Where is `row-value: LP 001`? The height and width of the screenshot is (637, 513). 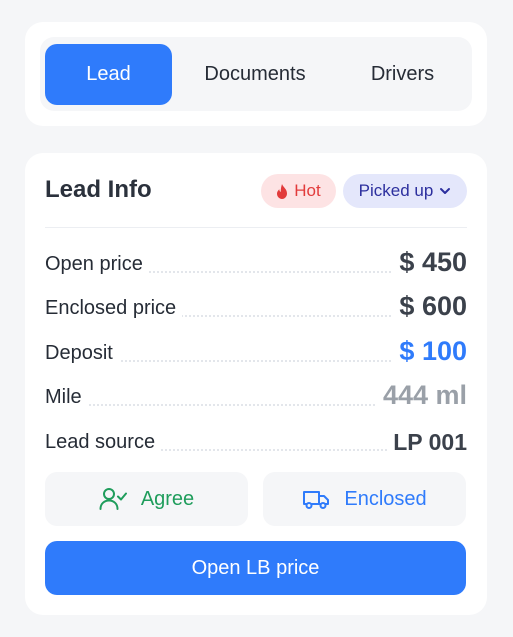
row-value: LP 001 is located at coordinates (427, 442).